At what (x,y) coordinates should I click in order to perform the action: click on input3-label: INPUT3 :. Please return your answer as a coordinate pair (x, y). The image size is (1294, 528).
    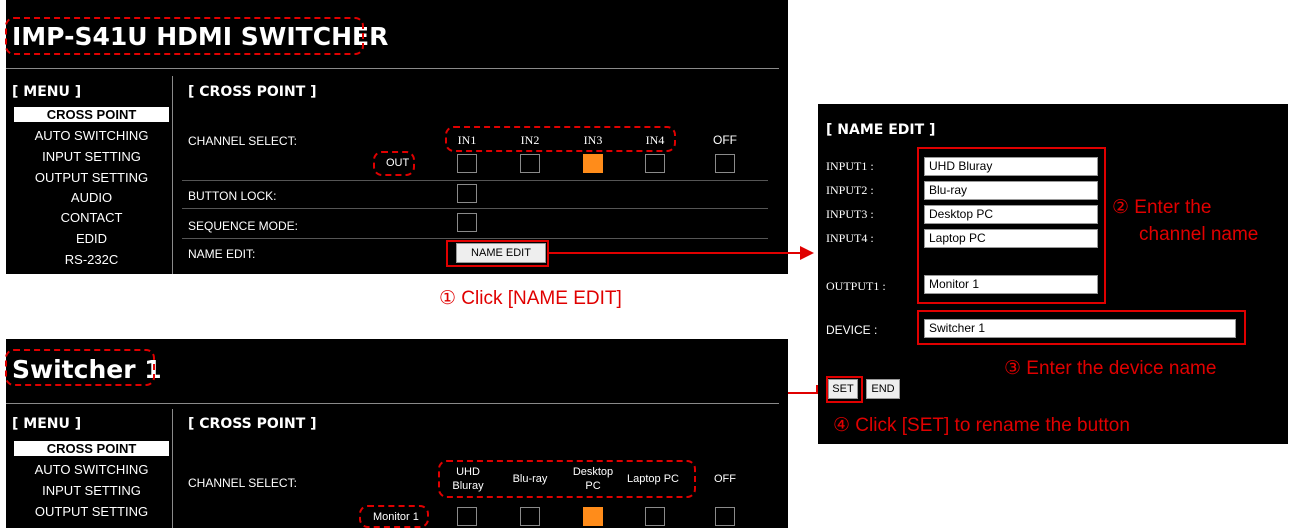
    Looking at the image, I should click on (850, 214).